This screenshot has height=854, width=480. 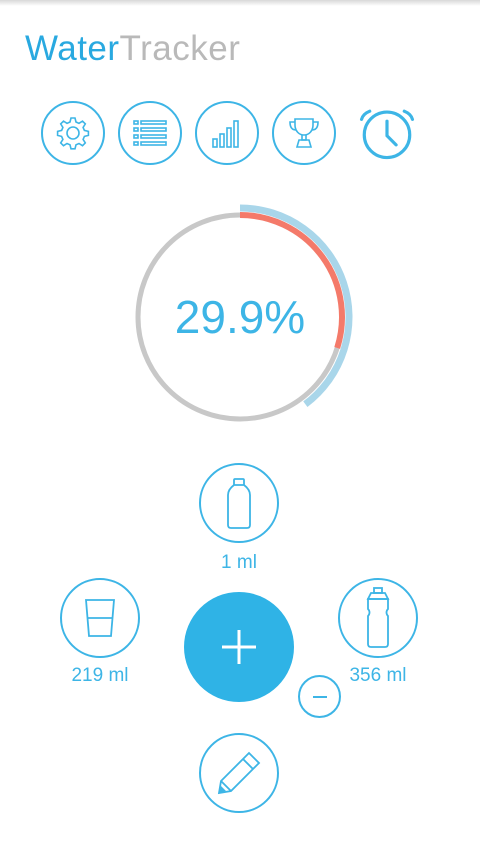 I want to click on settings-button, so click(x=73, y=133).